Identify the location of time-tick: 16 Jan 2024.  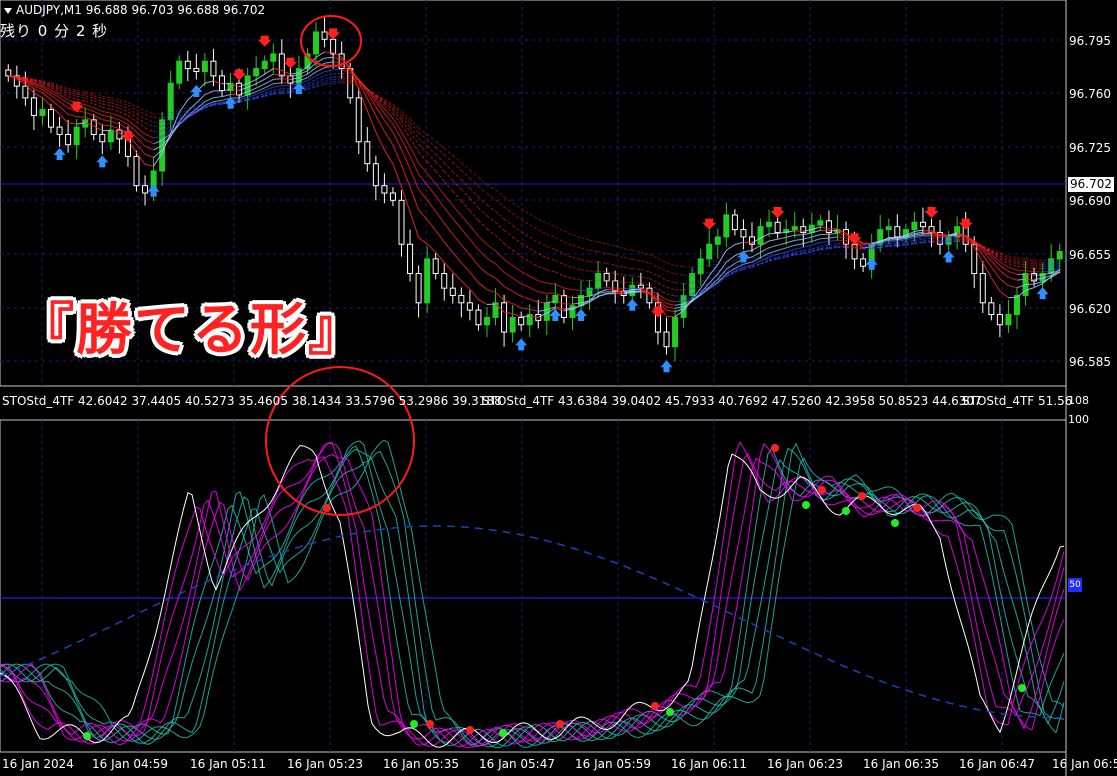
(38, 764).